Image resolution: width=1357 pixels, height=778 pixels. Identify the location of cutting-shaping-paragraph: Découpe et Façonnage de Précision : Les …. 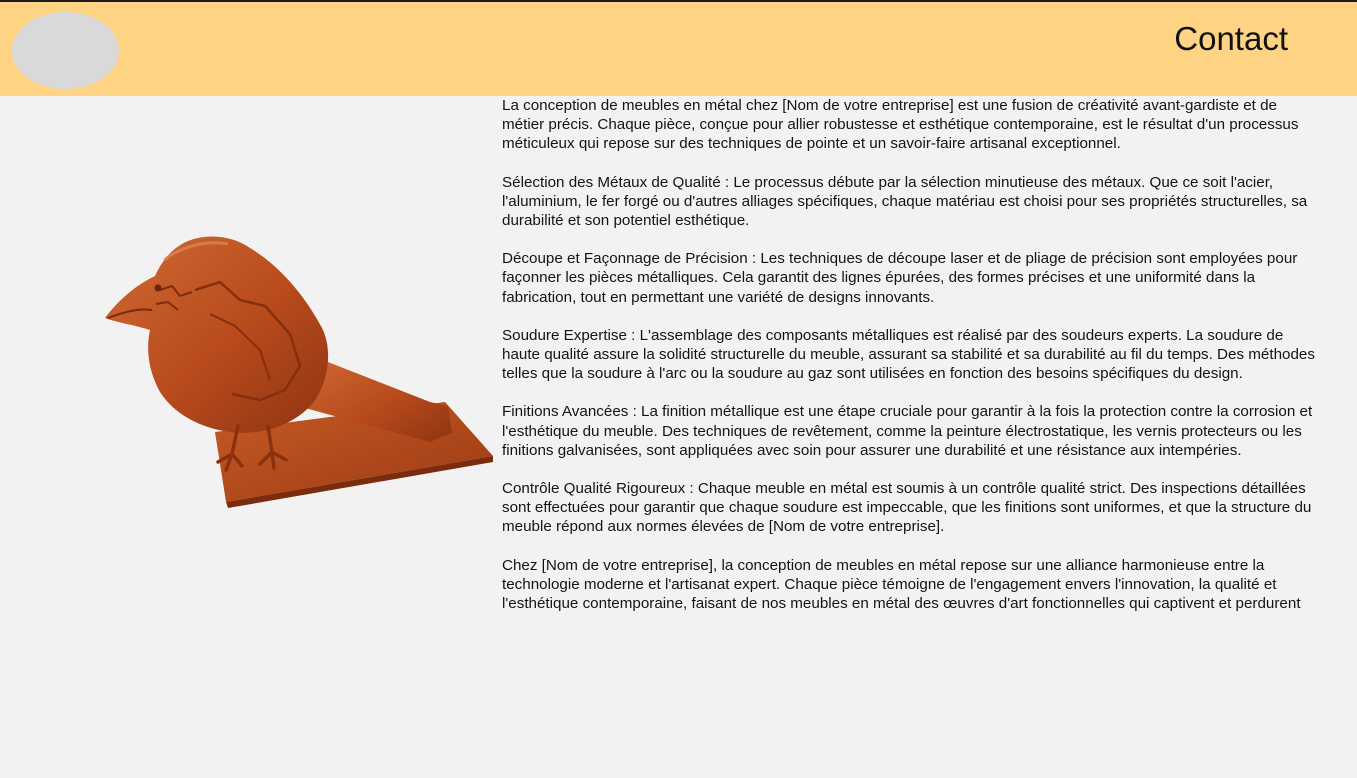
(900, 278).